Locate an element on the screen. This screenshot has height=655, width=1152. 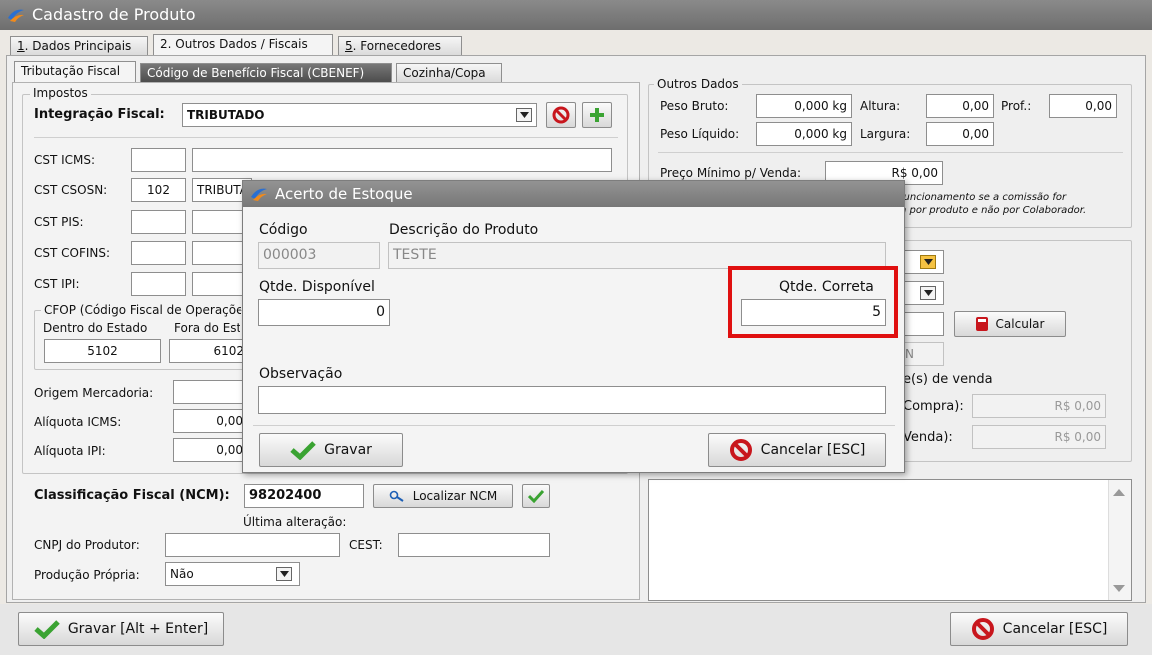
producao-propria-value: Não is located at coordinates (182, 574).